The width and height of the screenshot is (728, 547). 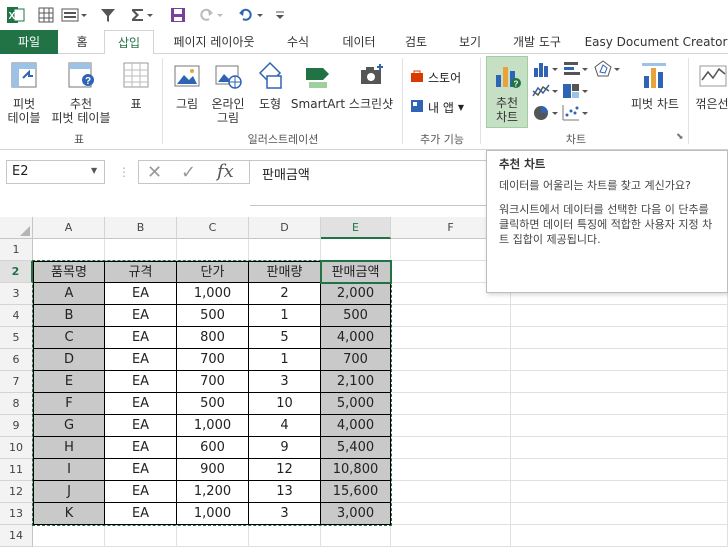 What do you see at coordinates (69, 514) in the screenshot?
I see `table-cell: K` at bounding box center [69, 514].